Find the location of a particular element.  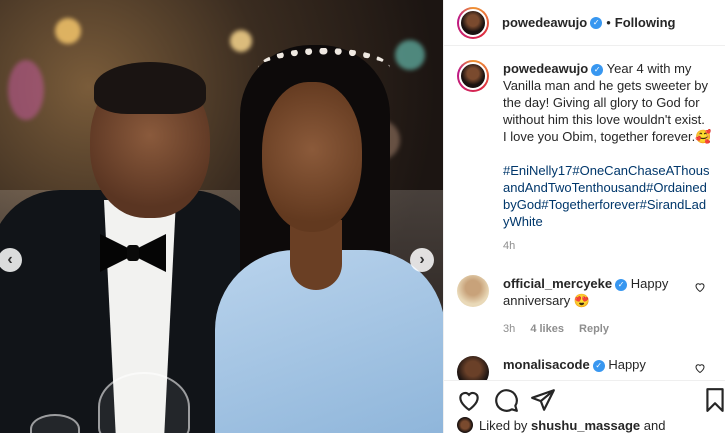

heart-icon is located at coordinates (469, 400).